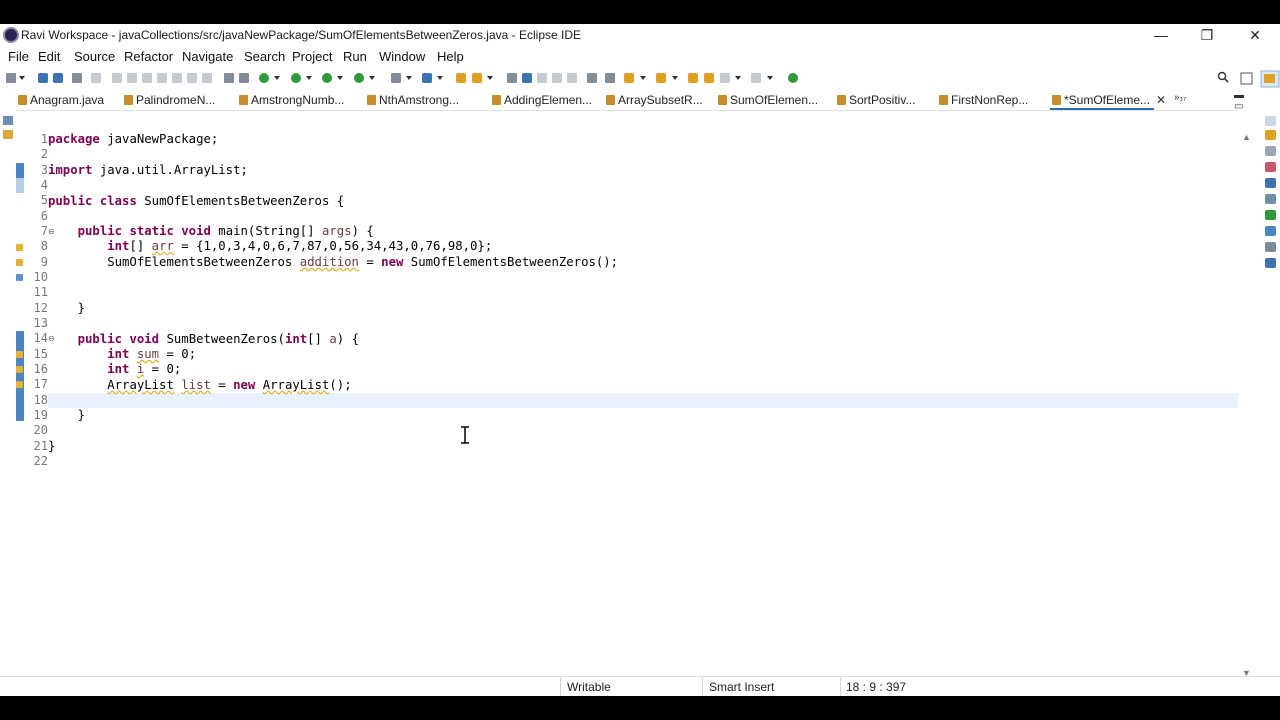 This screenshot has width=1280, height=720. What do you see at coordinates (396, 78) in the screenshot?
I see `new-java-project-icon` at bounding box center [396, 78].